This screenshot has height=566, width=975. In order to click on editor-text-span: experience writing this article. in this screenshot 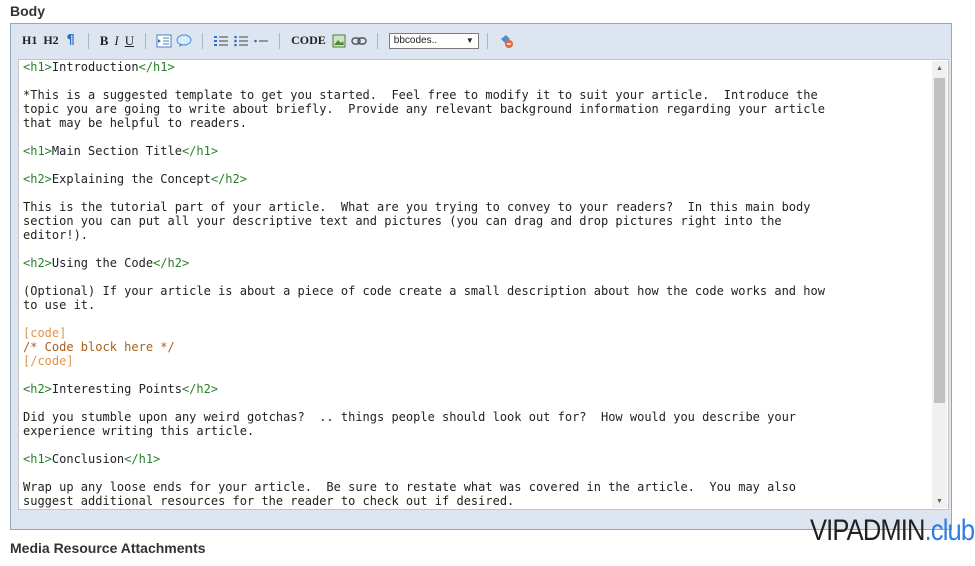, I will do `click(139, 431)`.